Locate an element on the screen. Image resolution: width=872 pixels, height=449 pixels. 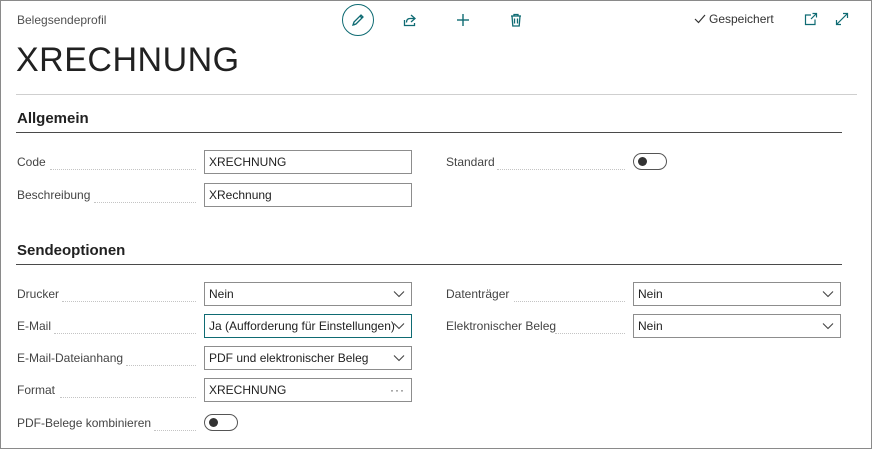
expand-button is located at coordinates (842, 19).